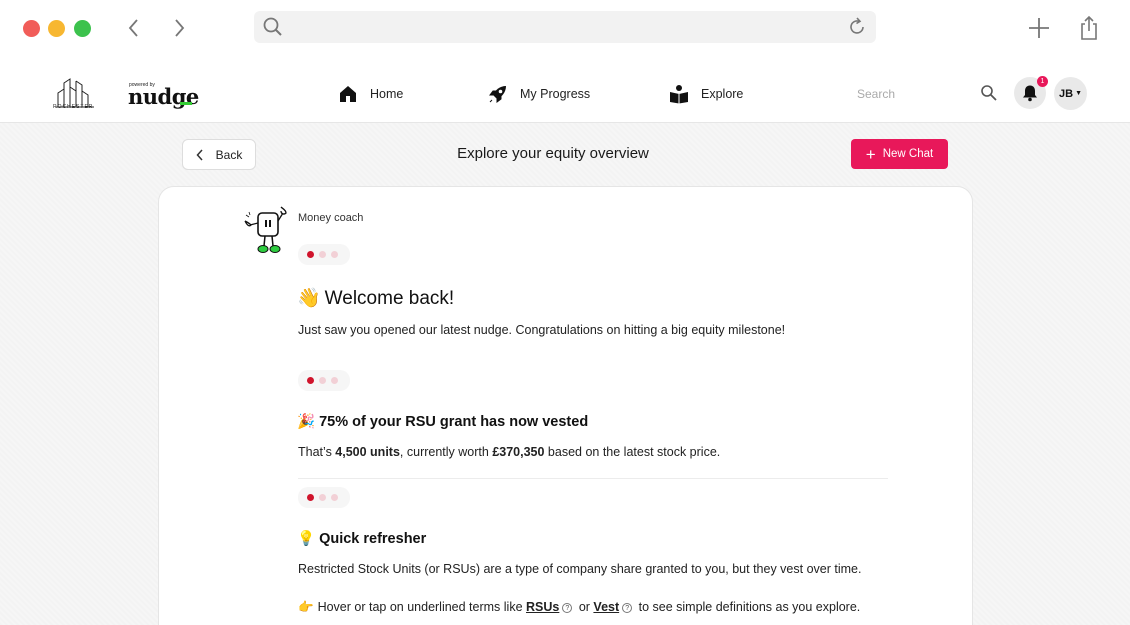 The height and width of the screenshot is (625, 1130). Describe the element at coordinates (722, 94) in the screenshot. I see `nav-explore-label: Explore` at that location.